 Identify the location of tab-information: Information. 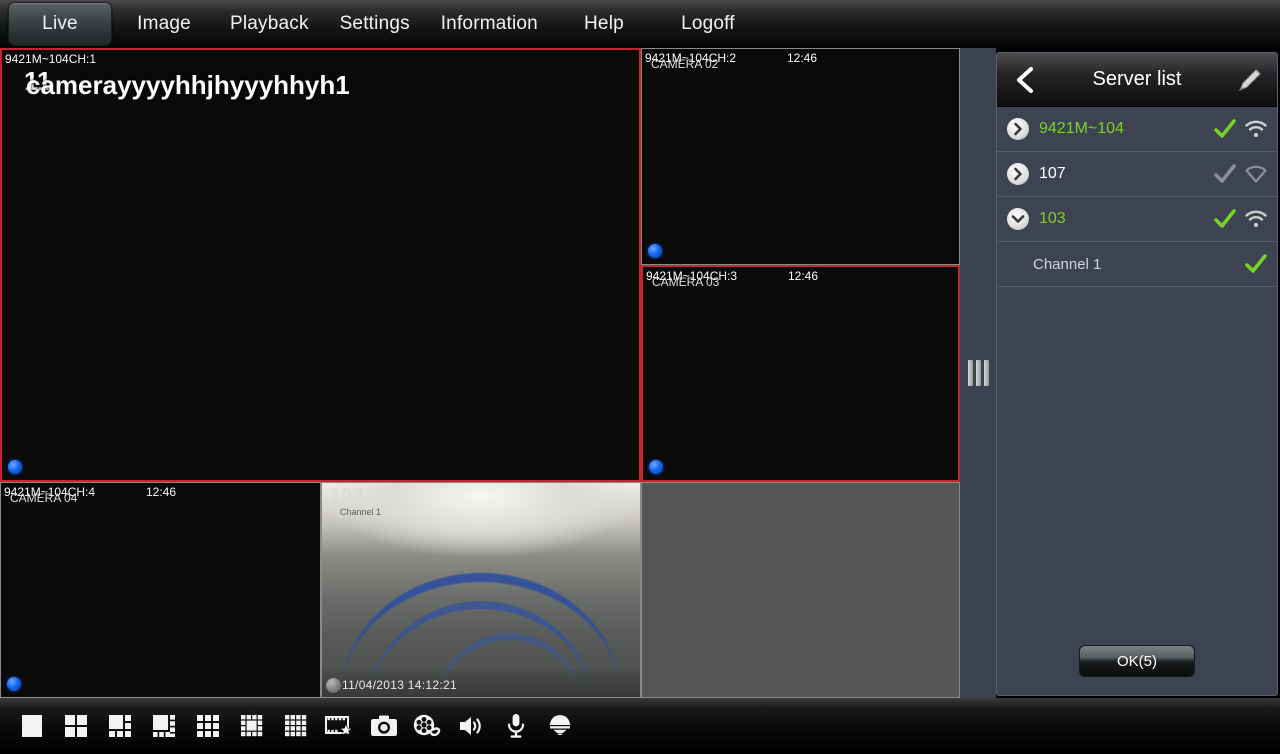
(489, 24).